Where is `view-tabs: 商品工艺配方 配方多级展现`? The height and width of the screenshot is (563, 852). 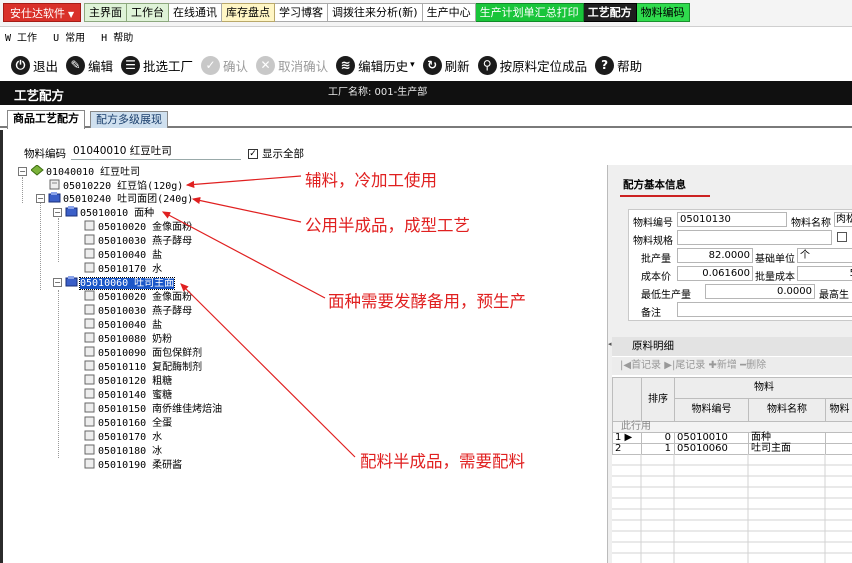 view-tabs: 商品工艺配方 配方多级展现 is located at coordinates (426, 118).